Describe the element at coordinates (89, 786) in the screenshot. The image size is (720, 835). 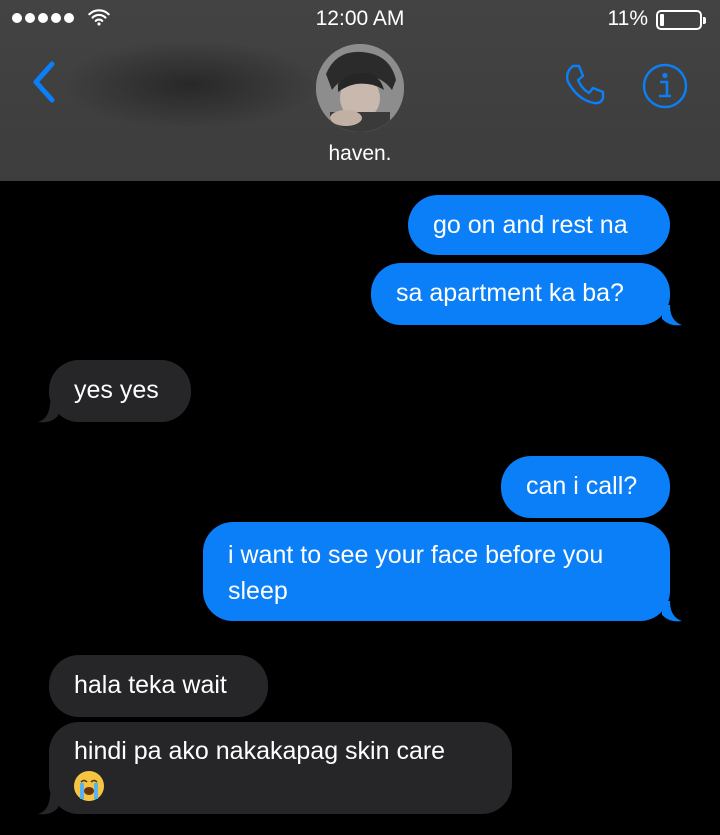
I see `loudly-crying-face-emoji` at that location.